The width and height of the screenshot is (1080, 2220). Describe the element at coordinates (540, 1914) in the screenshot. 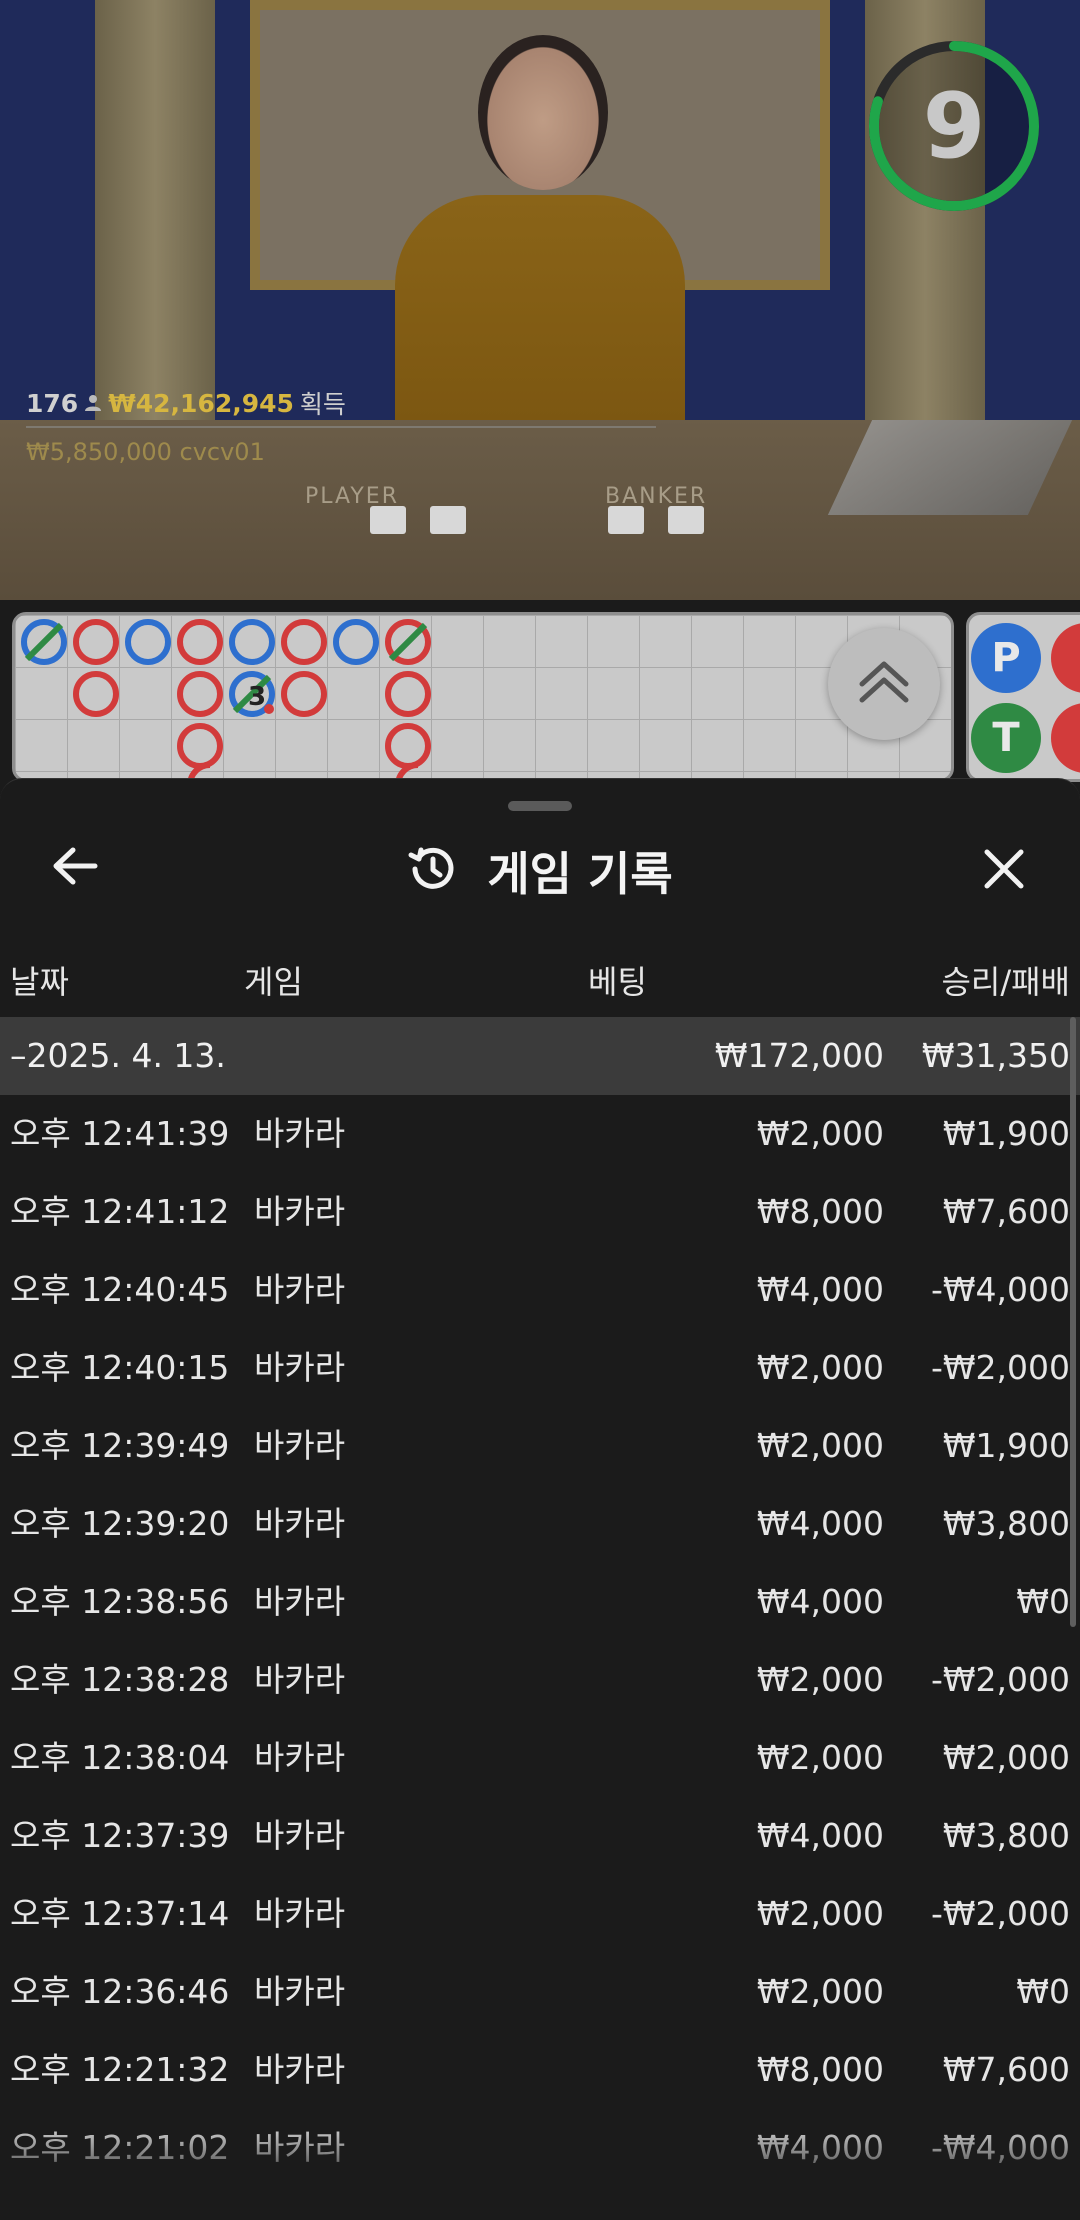

I see `history-row: 오후 12:37:14 바카라 ₩2,000 -₩2,000` at that location.